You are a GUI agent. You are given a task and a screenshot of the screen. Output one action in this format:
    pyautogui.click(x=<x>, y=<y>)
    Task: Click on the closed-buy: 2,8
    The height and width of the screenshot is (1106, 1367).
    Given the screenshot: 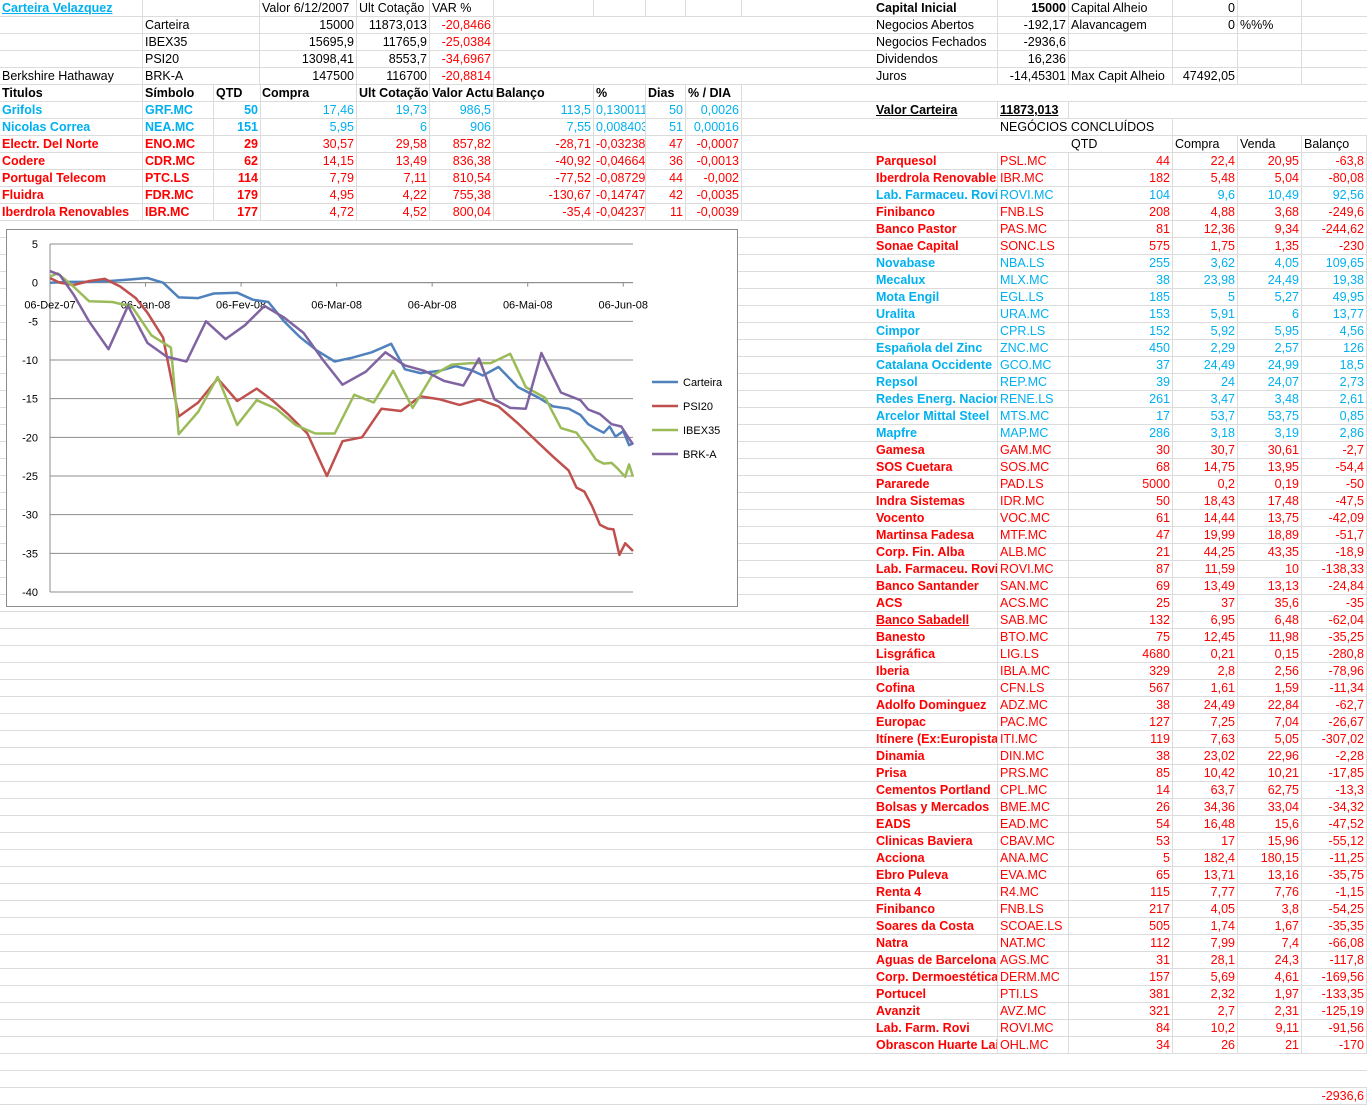 What is the action you would take?
    pyautogui.click(x=1205, y=671)
    